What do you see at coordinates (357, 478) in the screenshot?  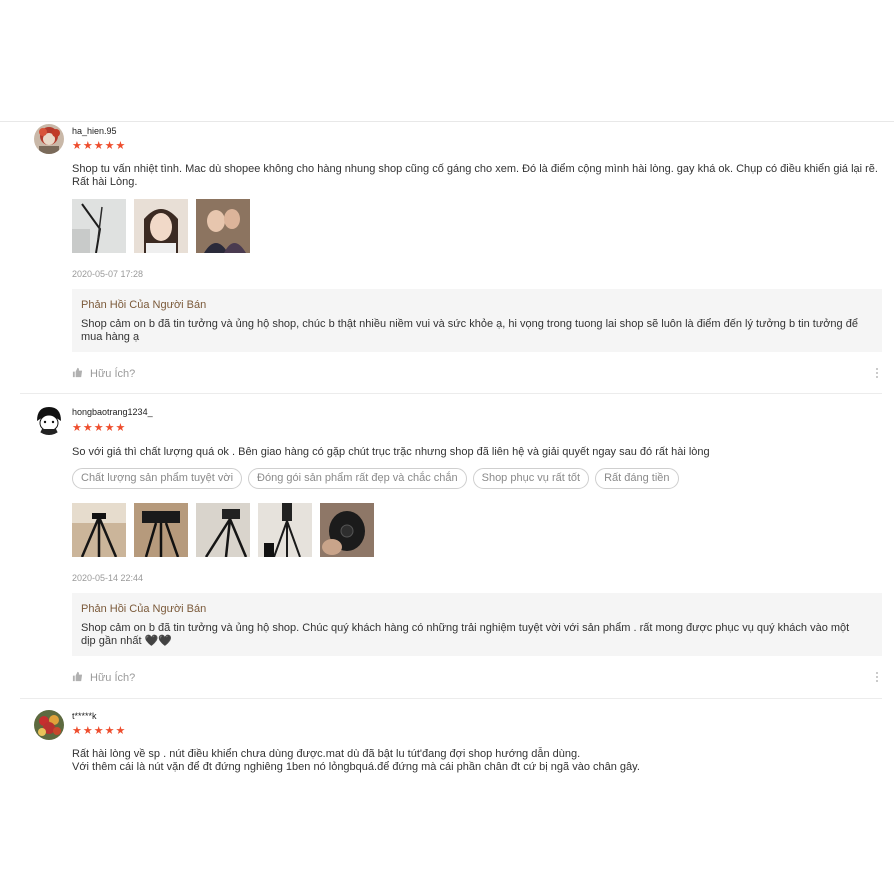 I see `review-tag: Đóng gói sản phẩm rất đẹp và chắc chắn` at bounding box center [357, 478].